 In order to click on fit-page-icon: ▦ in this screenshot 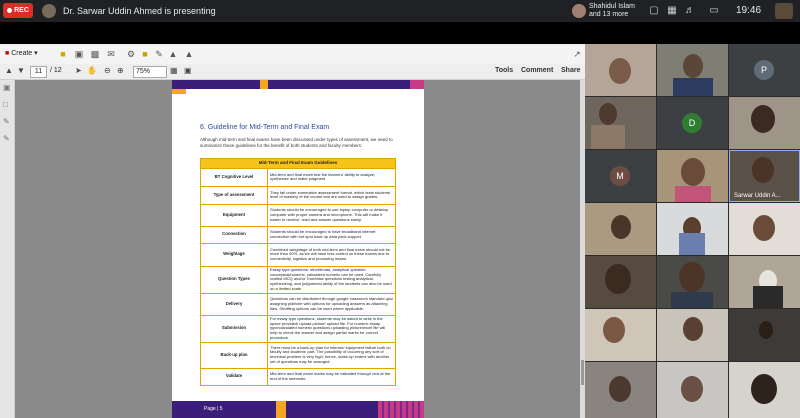, I will do `click(174, 71)`.